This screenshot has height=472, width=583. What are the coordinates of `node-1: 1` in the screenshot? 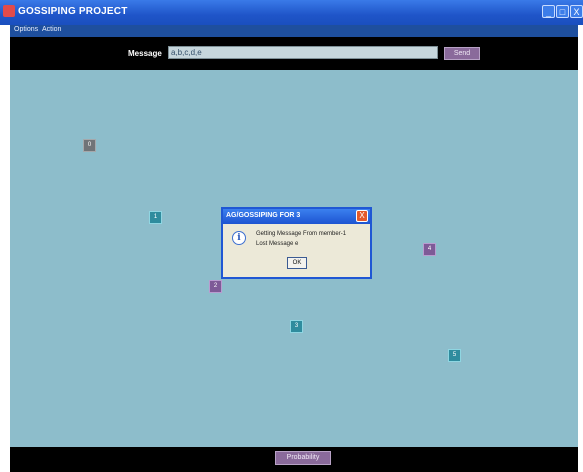 It's located at (155, 217).